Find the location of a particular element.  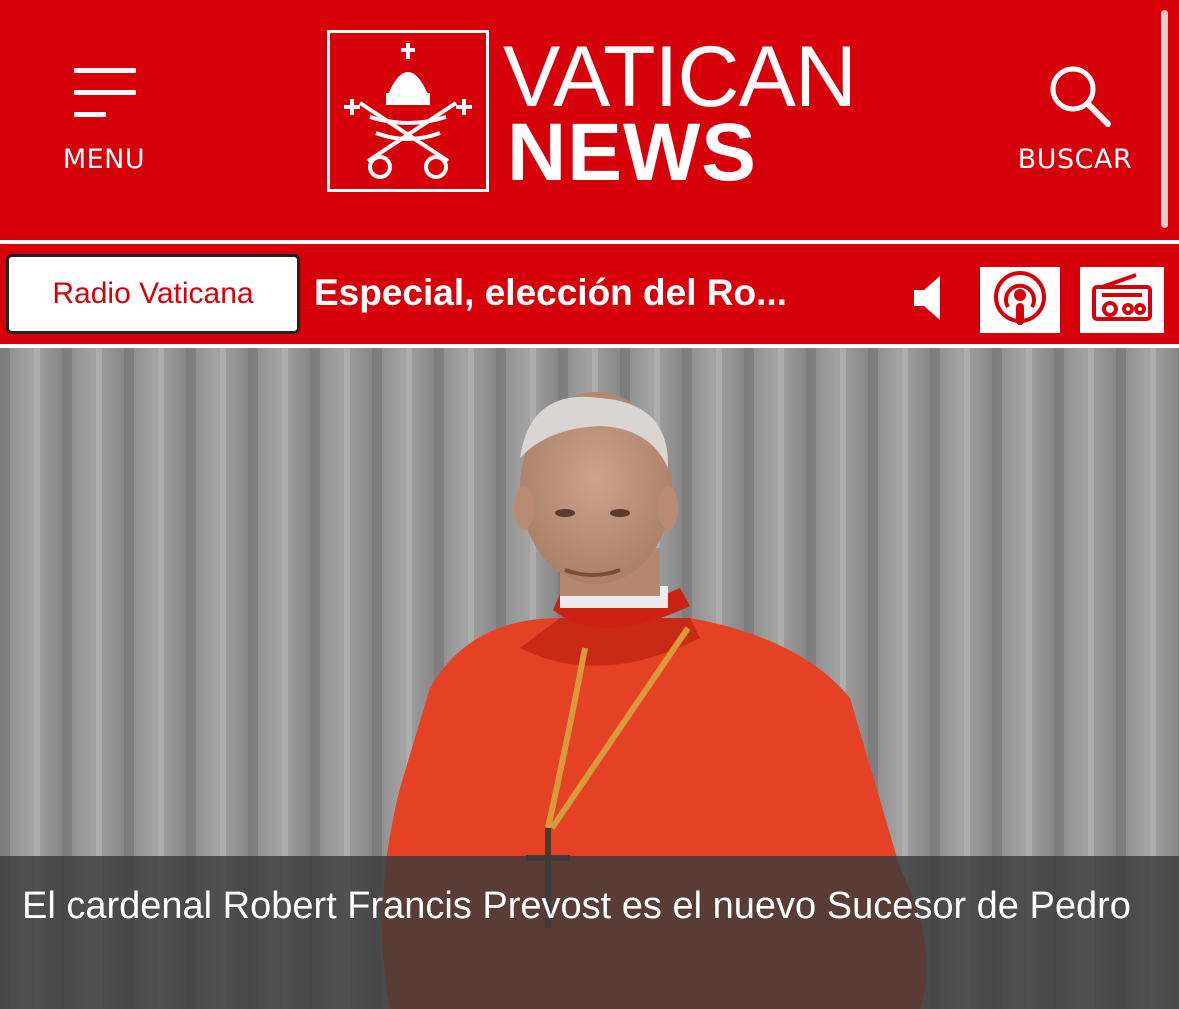

menu-button: MENU is located at coordinates (104, 121).